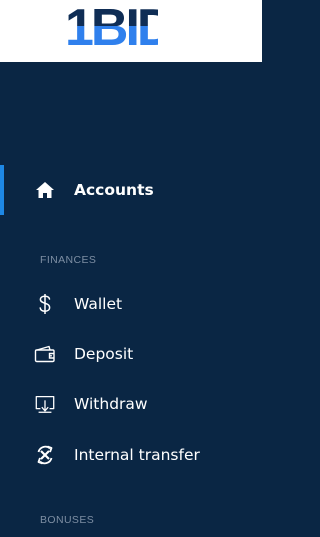 The image size is (320, 537). Describe the element at coordinates (110, 23) in the screenshot. I see `brand-logo: 1BID 1BID` at that location.